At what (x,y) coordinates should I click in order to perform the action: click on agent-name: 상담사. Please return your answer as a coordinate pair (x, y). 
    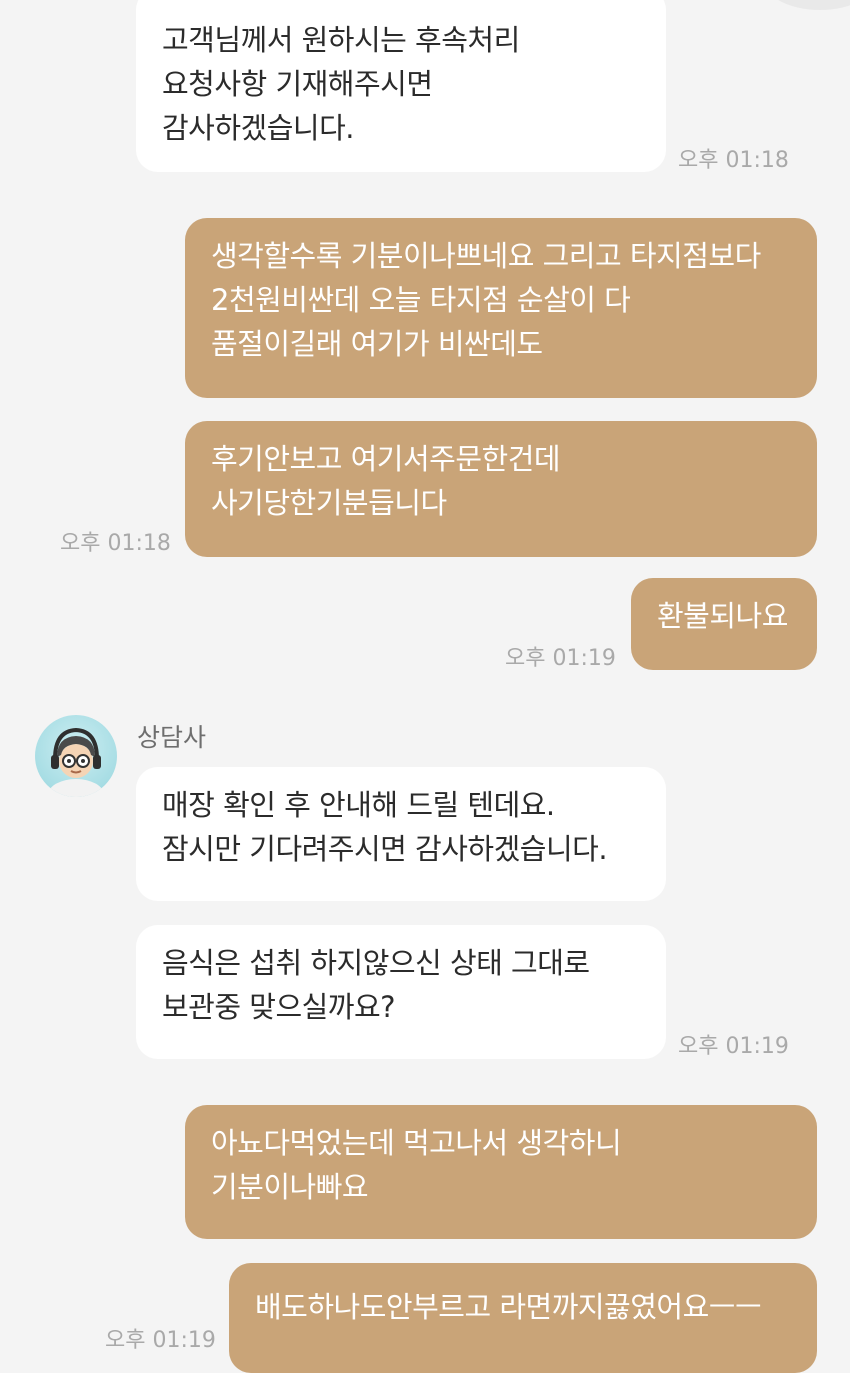
    Looking at the image, I should click on (172, 737).